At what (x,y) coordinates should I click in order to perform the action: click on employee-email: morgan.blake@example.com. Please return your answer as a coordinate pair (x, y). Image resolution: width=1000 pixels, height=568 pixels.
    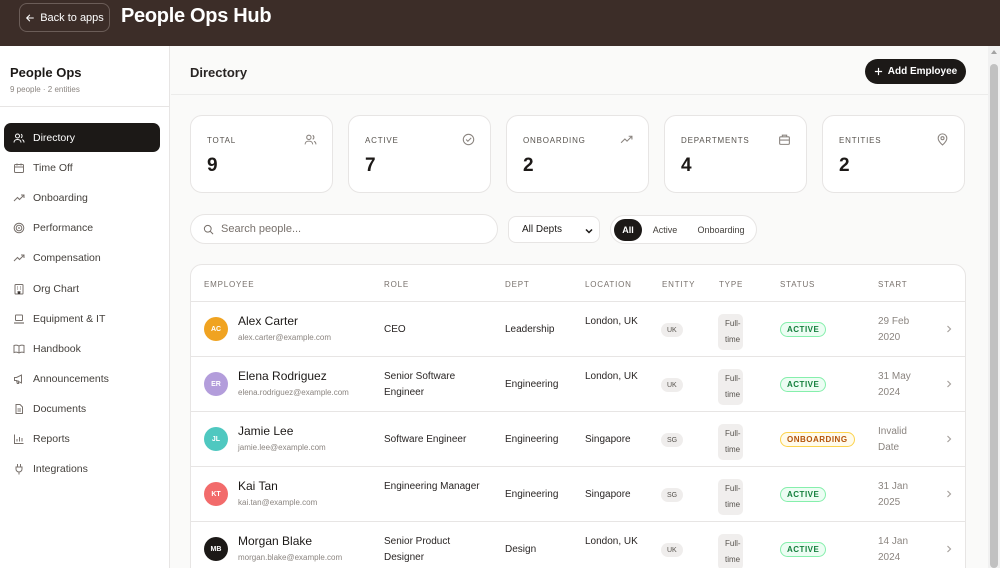
    Looking at the image, I should click on (290, 557).